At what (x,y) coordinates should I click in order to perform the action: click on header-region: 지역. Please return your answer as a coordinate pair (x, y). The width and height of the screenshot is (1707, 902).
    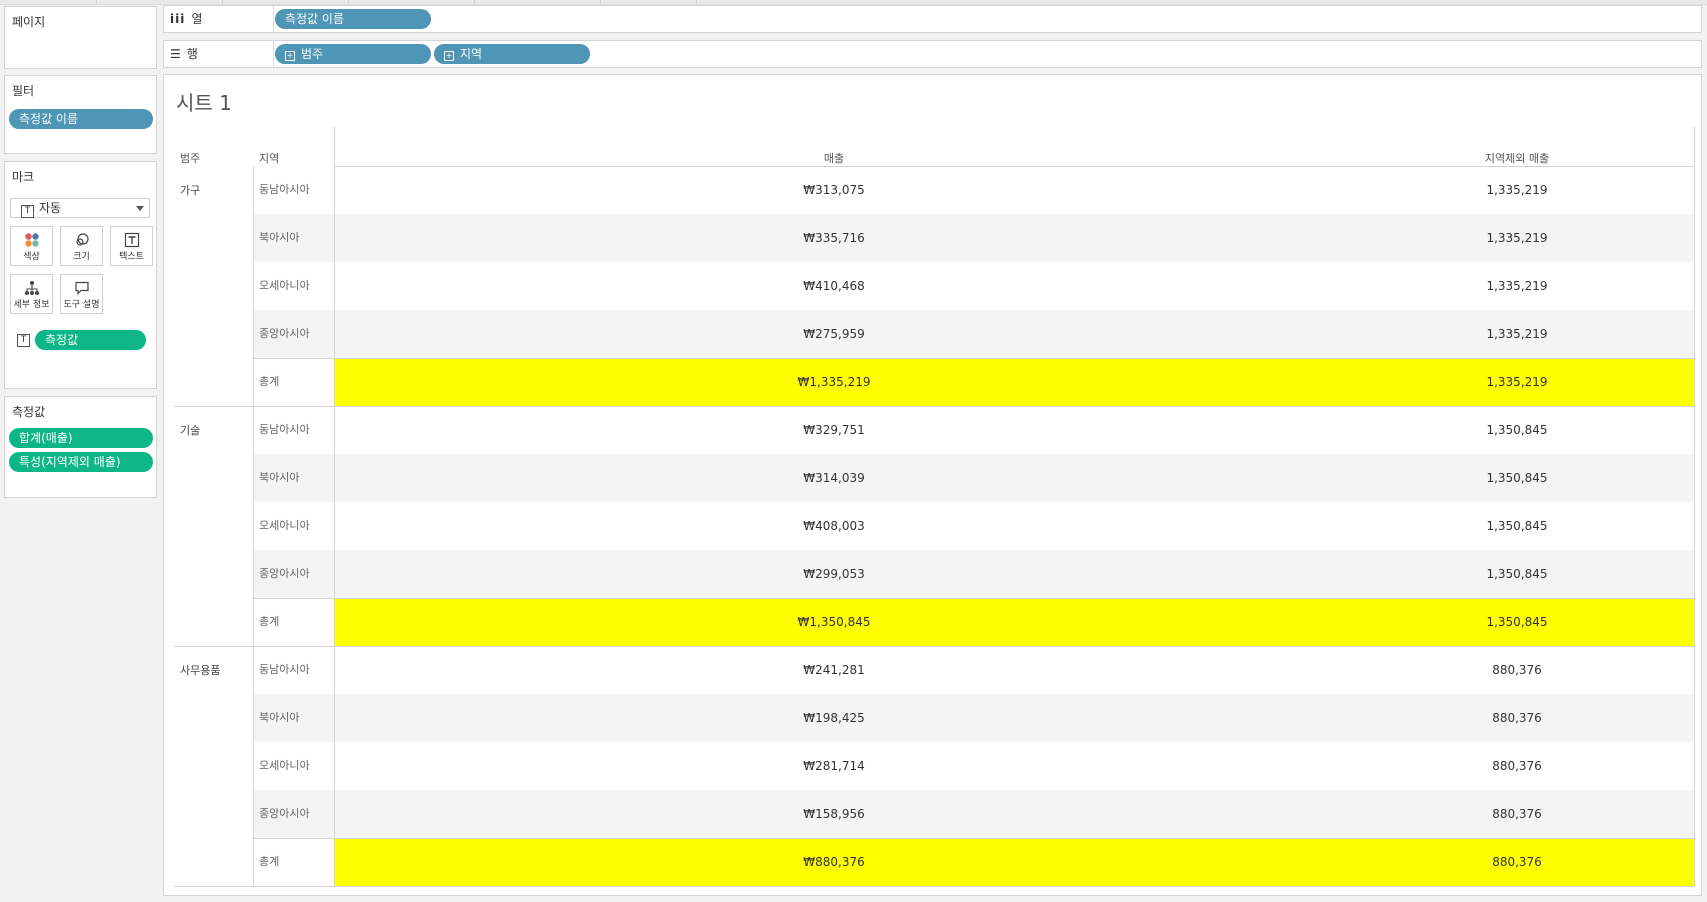
    Looking at the image, I should click on (269, 158).